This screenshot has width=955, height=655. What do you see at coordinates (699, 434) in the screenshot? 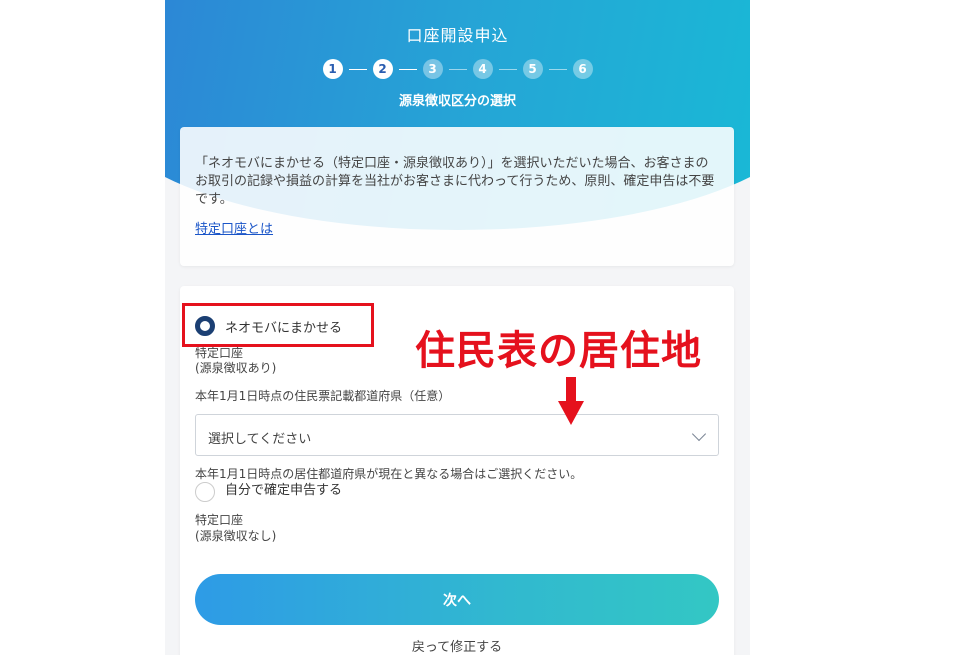
I see `chevron-down-icon` at bounding box center [699, 434].